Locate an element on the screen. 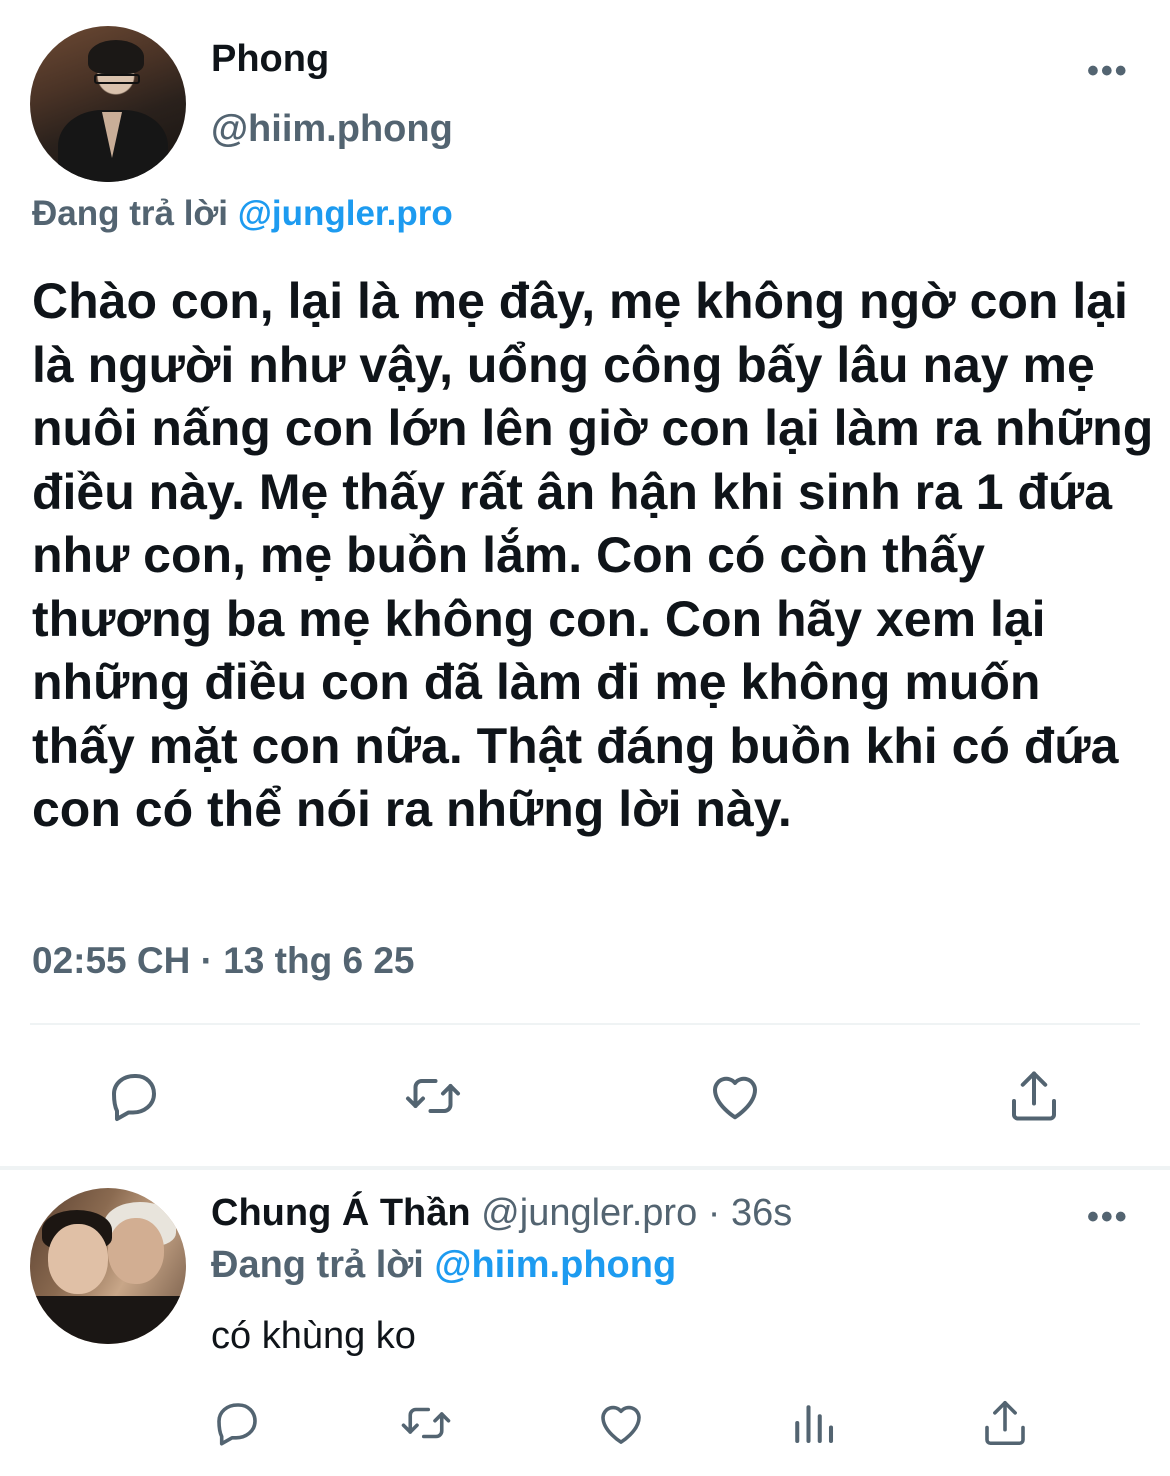 The image size is (1170, 1476). reply-replying-to: Đang trả lời @hiim.phong is located at coordinates (443, 1265).